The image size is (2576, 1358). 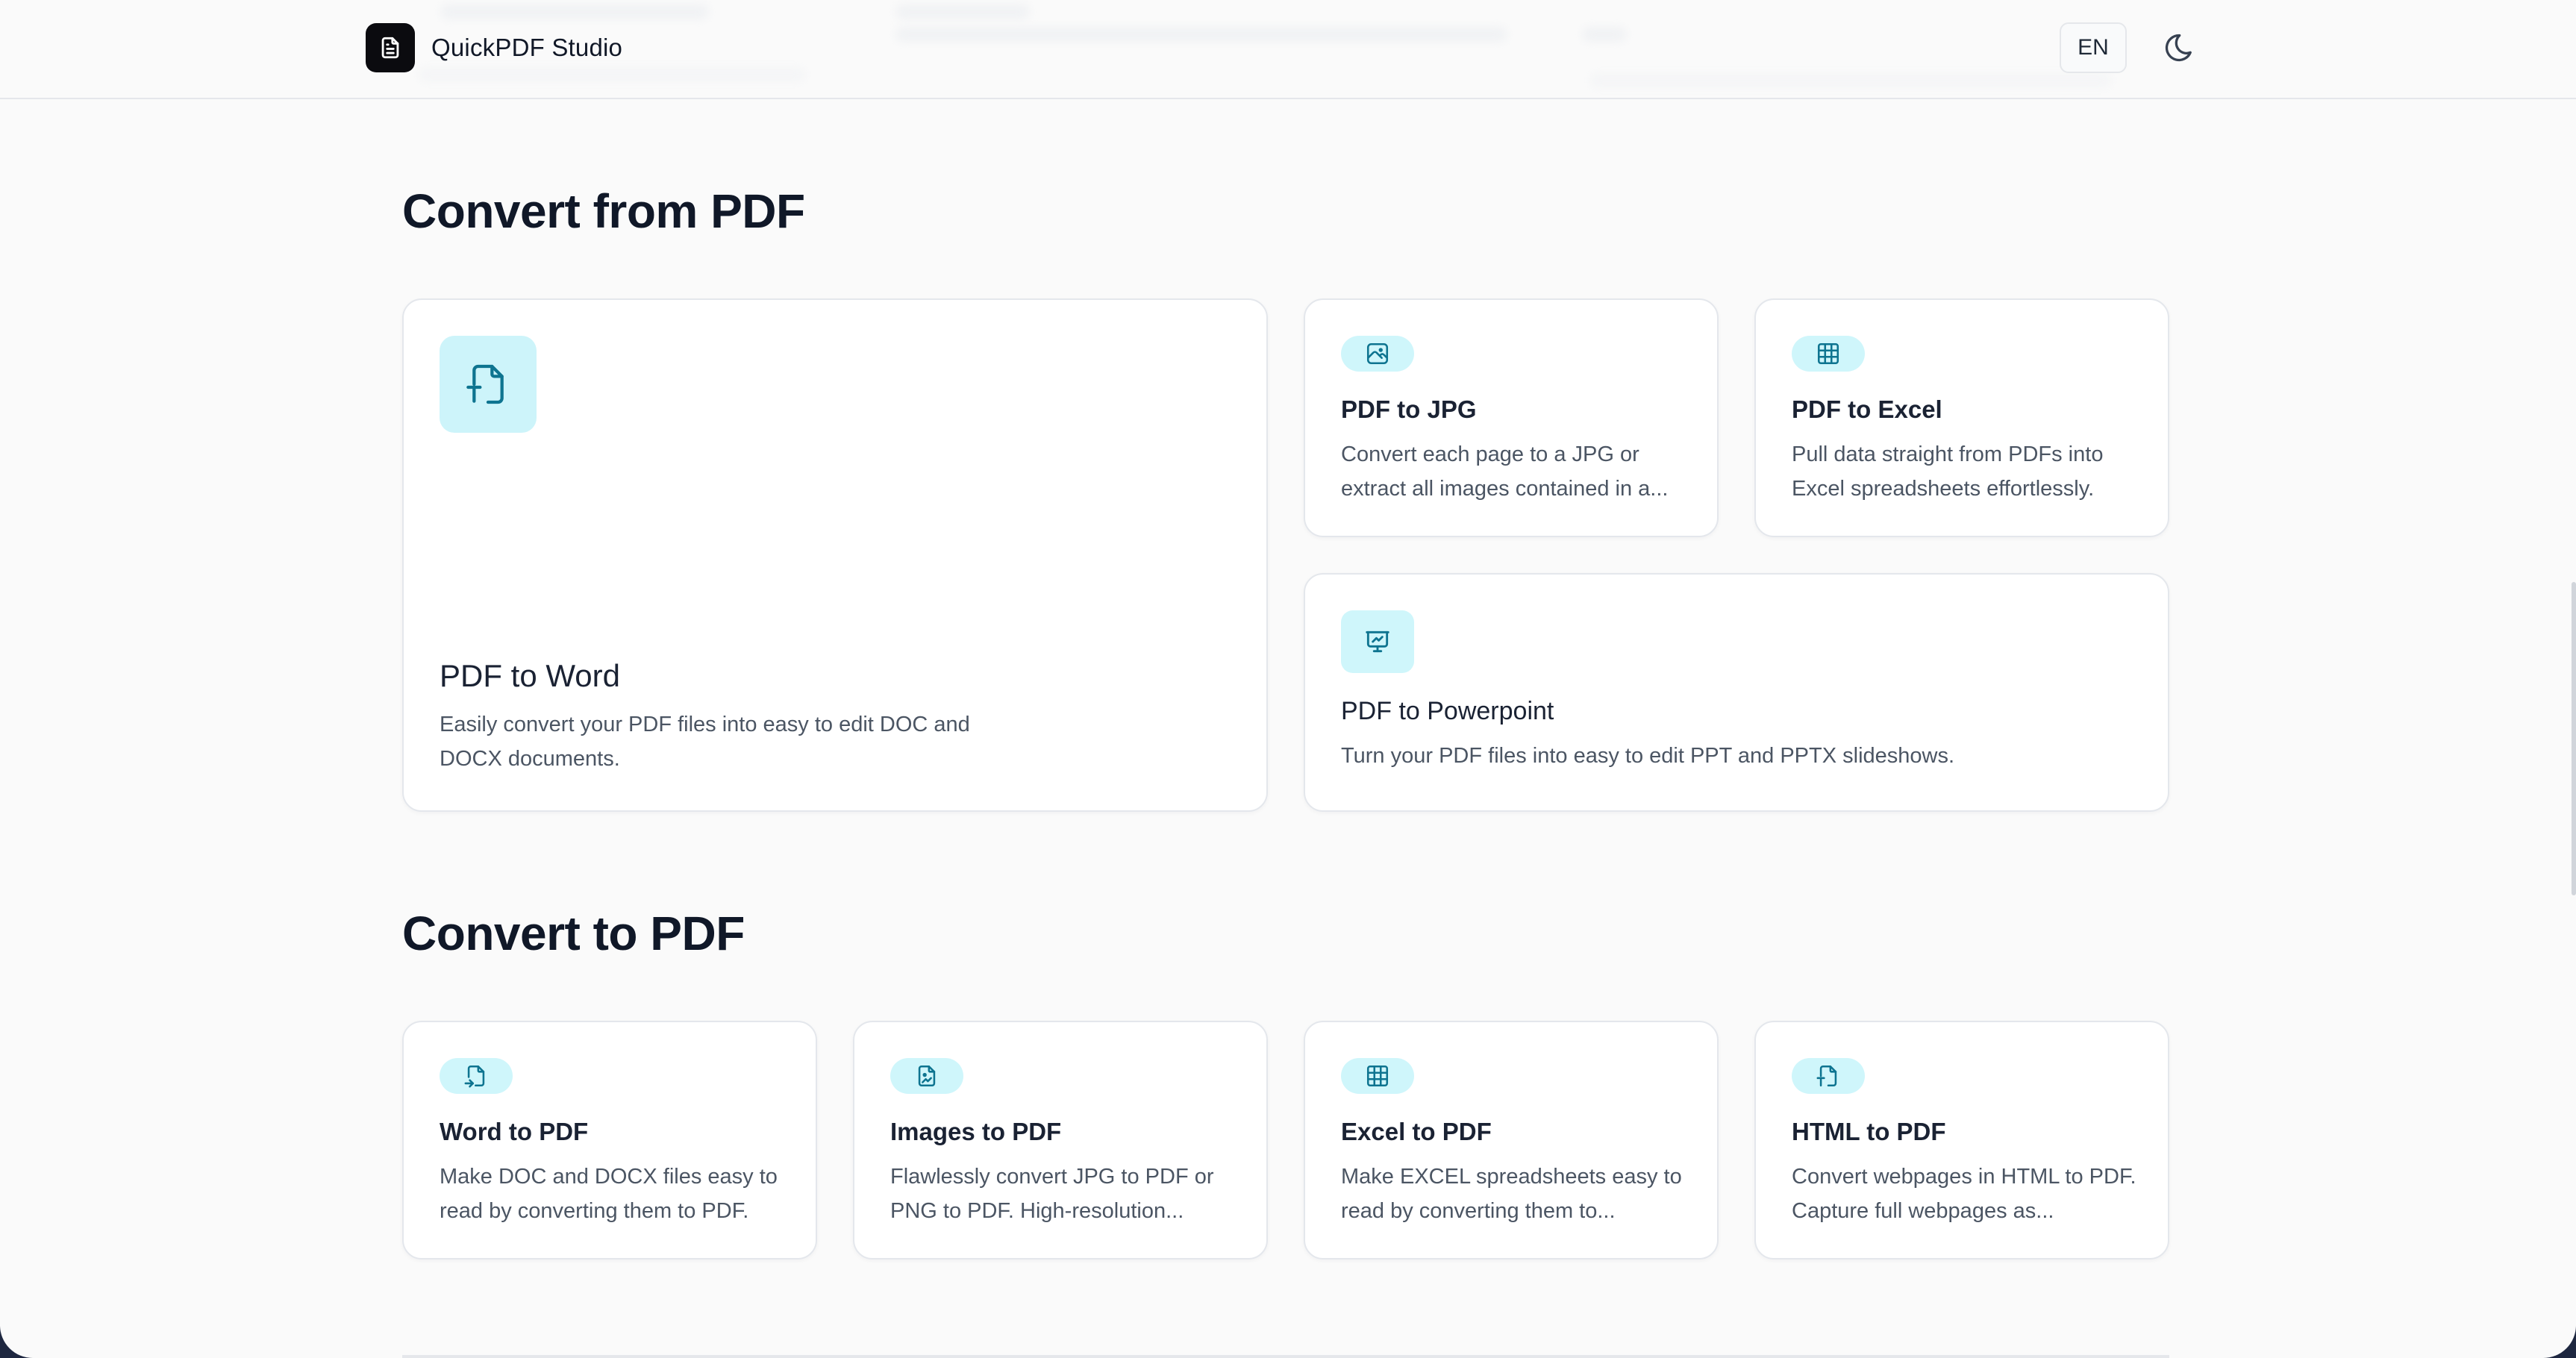 What do you see at coordinates (527, 47) in the screenshot?
I see `brand-name: QuickPDF Studio` at bounding box center [527, 47].